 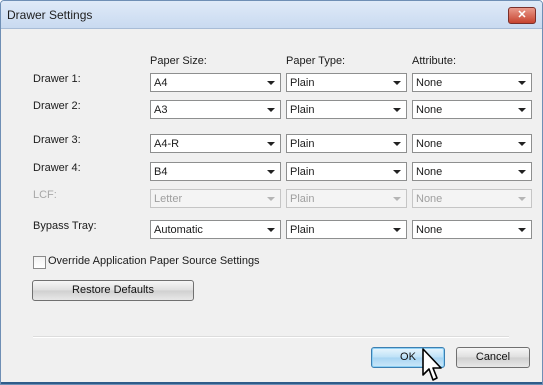 I want to click on drawer-1-paper-size-select: A4, so click(x=215, y=82).